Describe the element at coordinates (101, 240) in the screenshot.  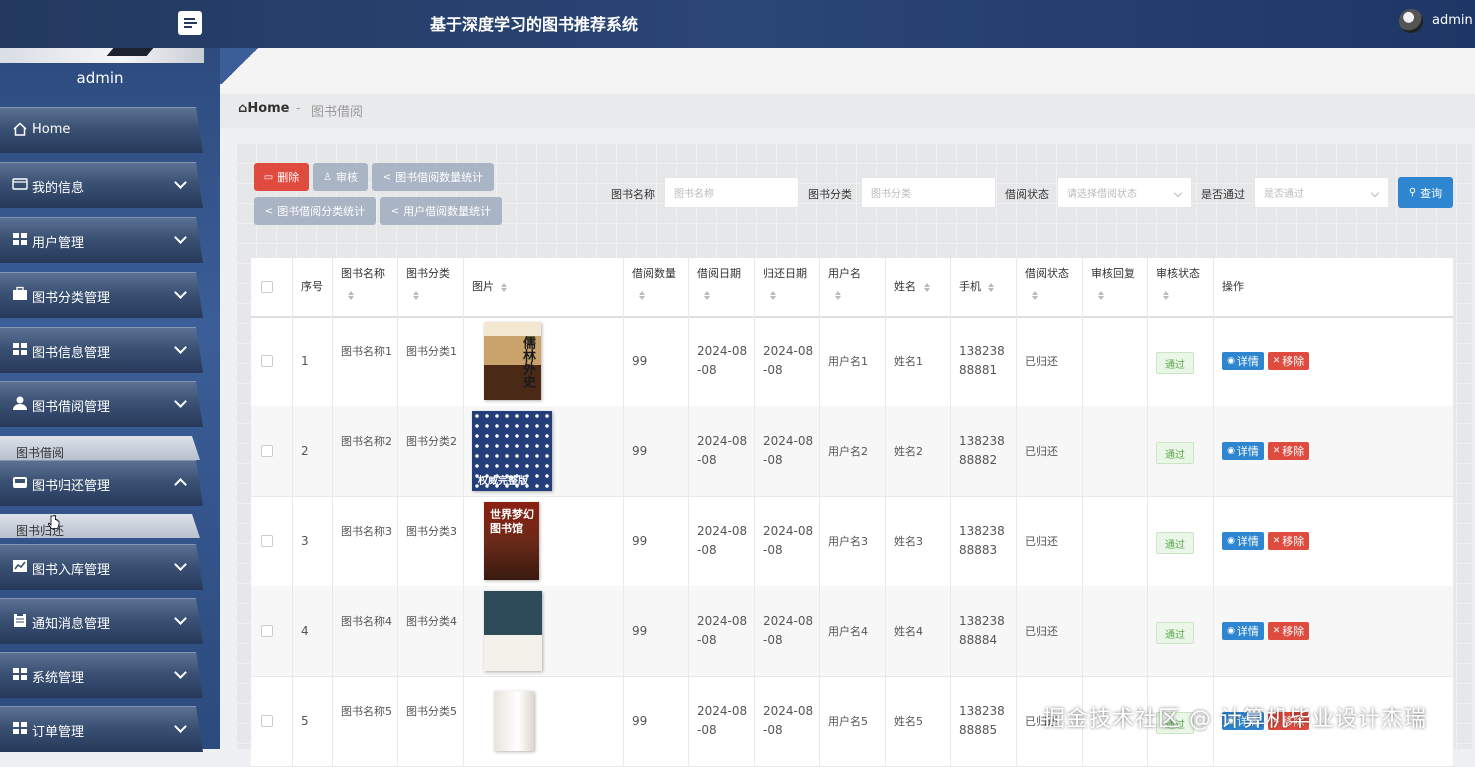
I see `sidebar-item-2: 用户管理` at that location.